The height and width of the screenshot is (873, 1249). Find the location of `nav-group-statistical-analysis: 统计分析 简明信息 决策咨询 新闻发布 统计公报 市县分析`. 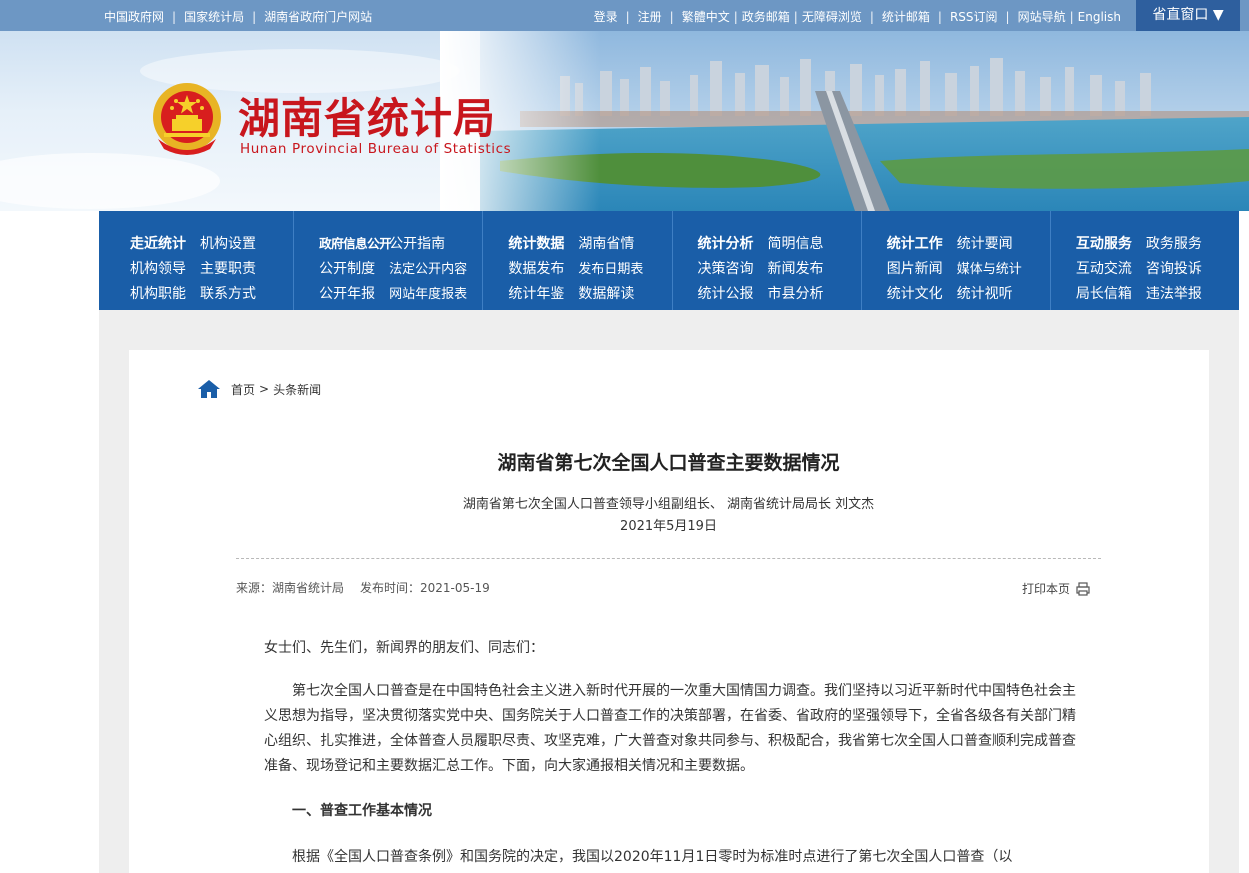

nav-group-statistical-analysis: 统计分析 简明信息 决策咨询 新闻发布 统计公报 市县分析 is located at coordinates (767, 260).